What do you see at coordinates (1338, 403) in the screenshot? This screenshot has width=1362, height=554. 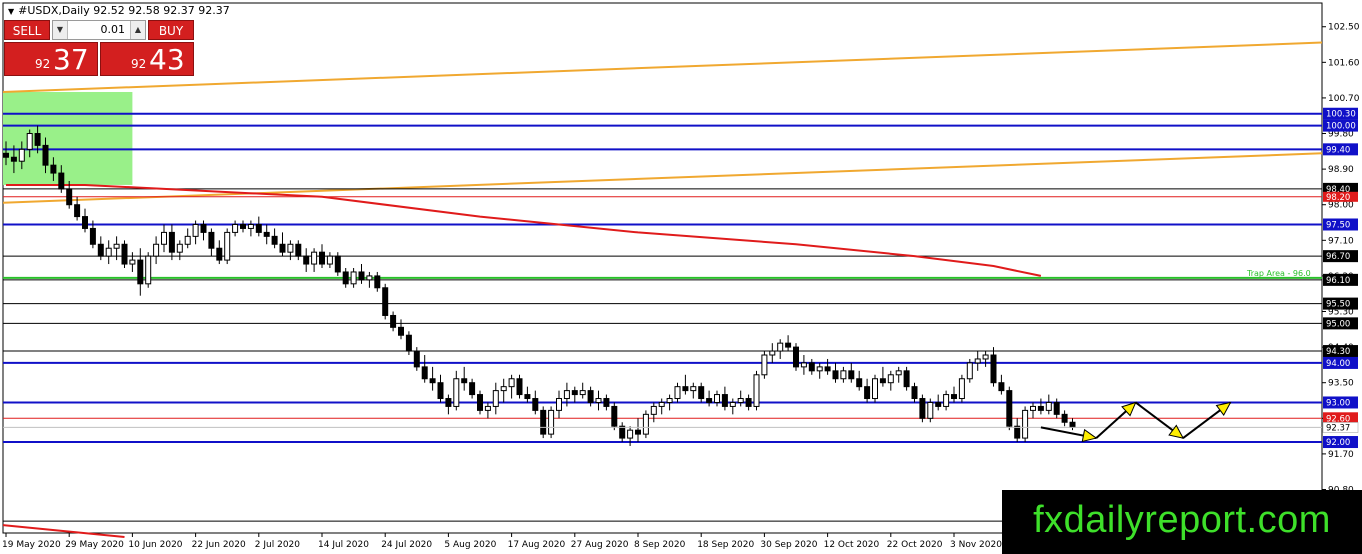 I see `level-label: 93.00` at bounding box center [1338, 403].